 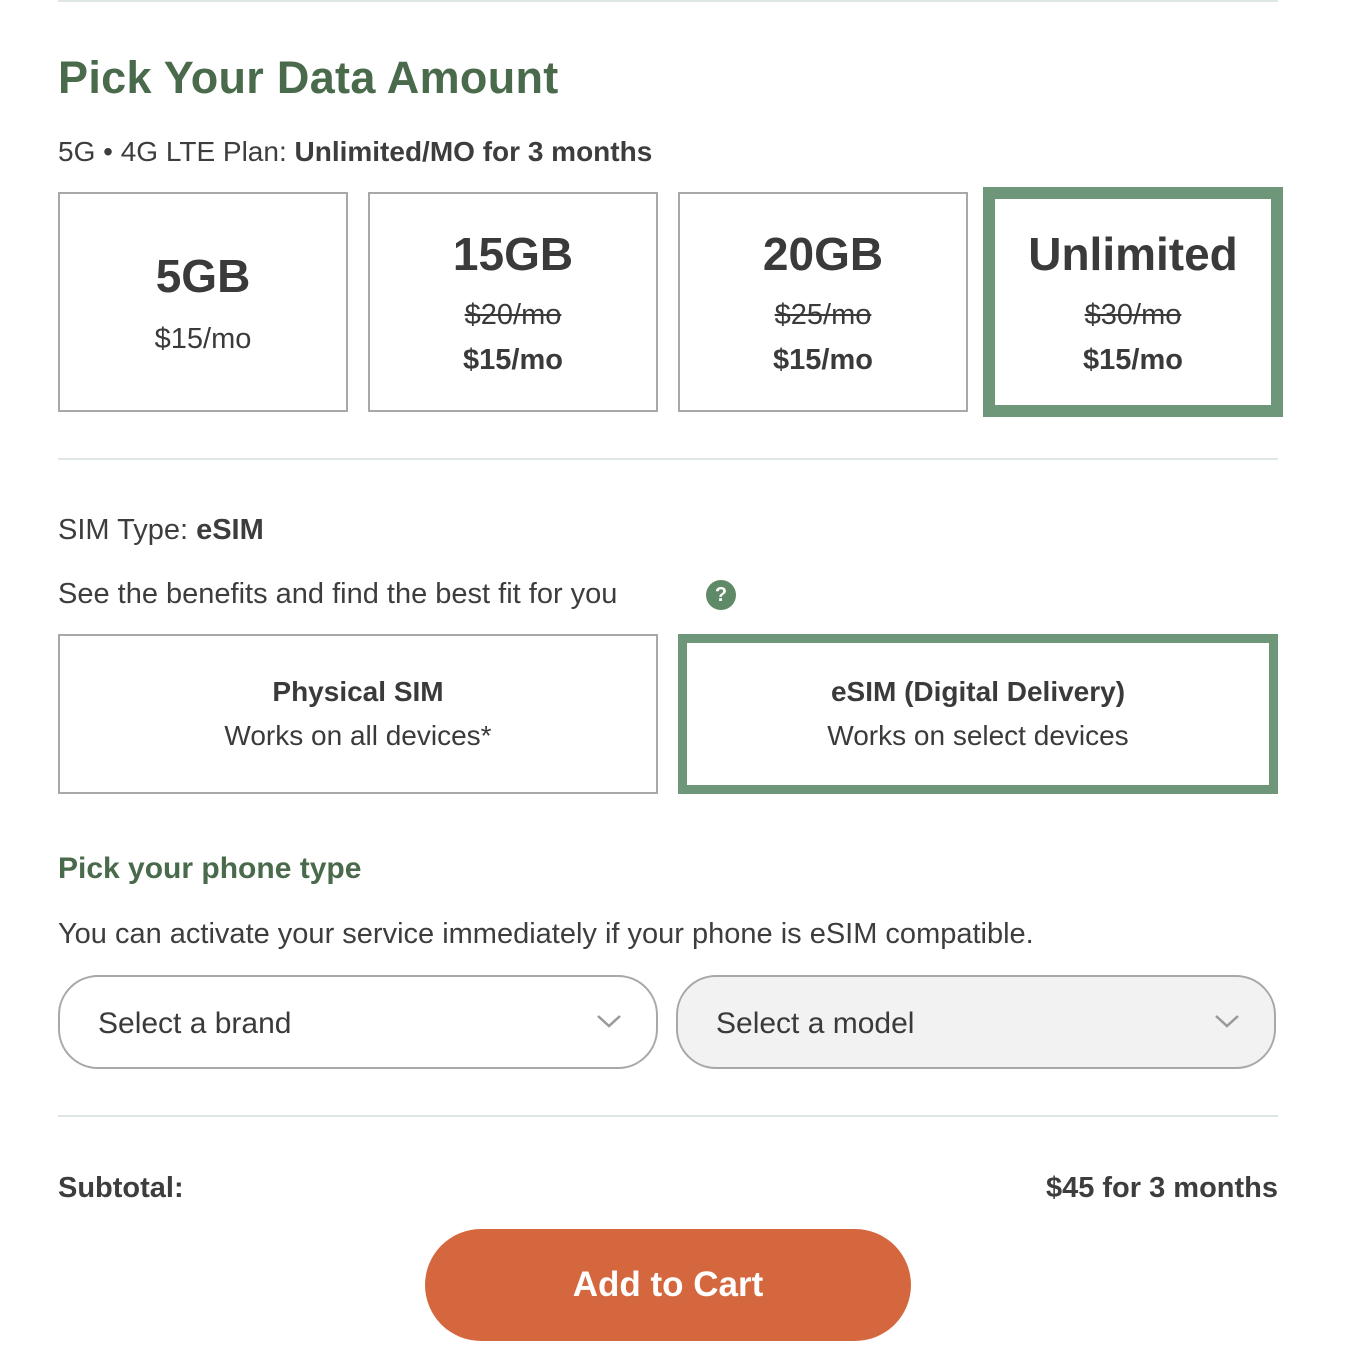 What do you see at coordinates (1133, 315) in the screenshot?
I see `data-old-price: $30/mo` at bounding box center [1133, 315].